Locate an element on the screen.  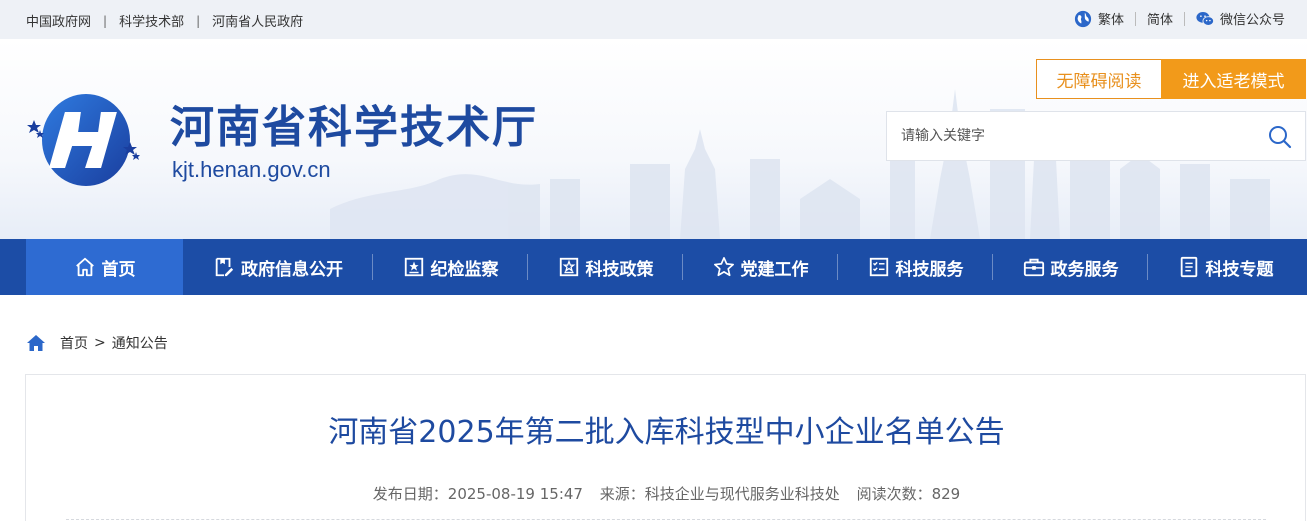
nav-label: 政务服务 is located at coordinates (1084, 269).